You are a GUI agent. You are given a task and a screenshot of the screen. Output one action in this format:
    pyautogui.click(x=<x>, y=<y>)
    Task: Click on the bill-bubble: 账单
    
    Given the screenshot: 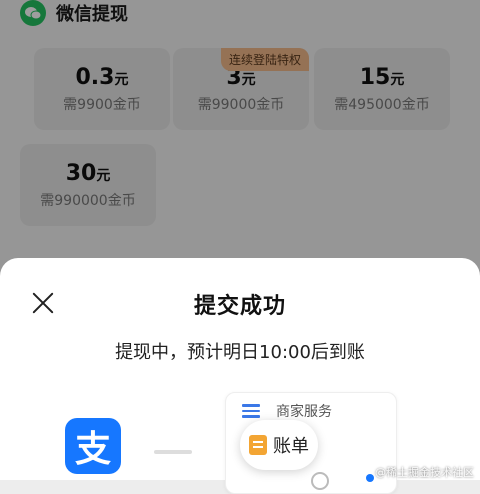 What is the action you would take?
    pyautogui.click(x=279, y=445)
    